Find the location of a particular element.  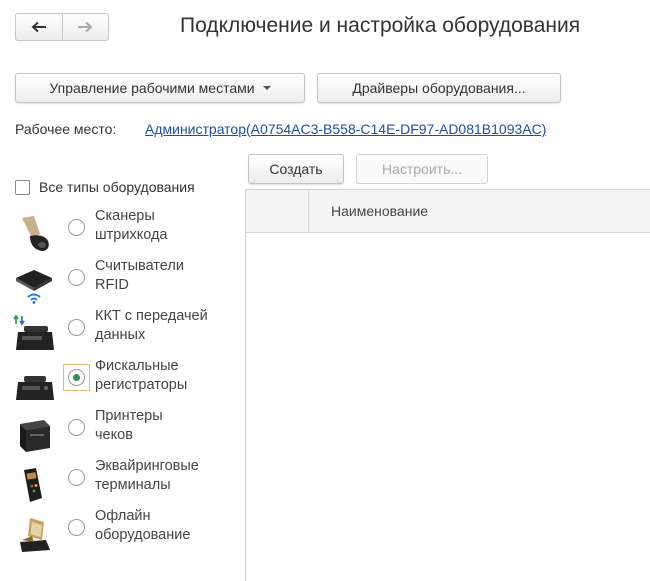

online-cash-register-icon is located at coordinates (33, 332).